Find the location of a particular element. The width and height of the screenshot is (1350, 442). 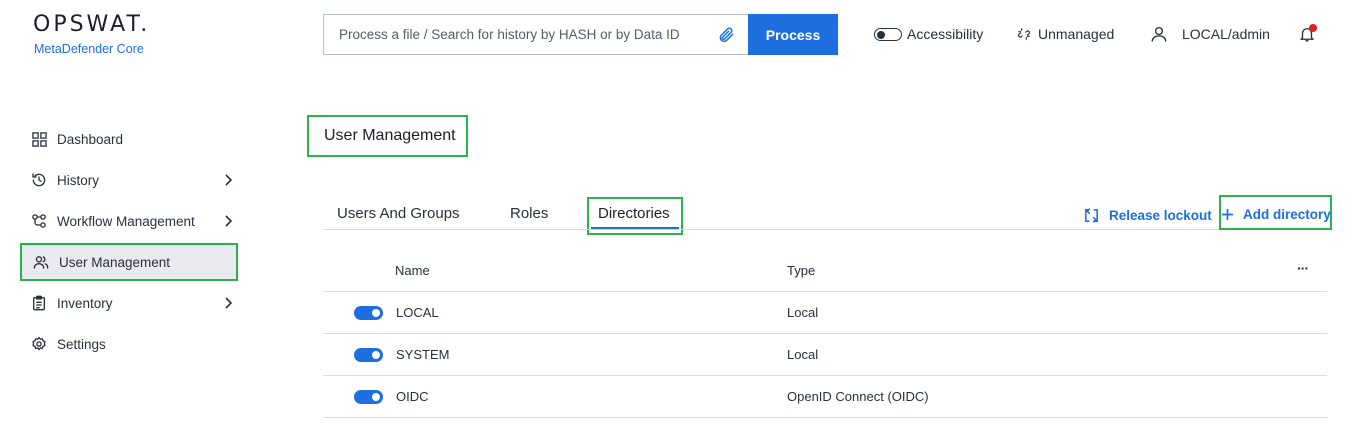

sidebar-item-label: Inventory is located at coordinates (85, 303).